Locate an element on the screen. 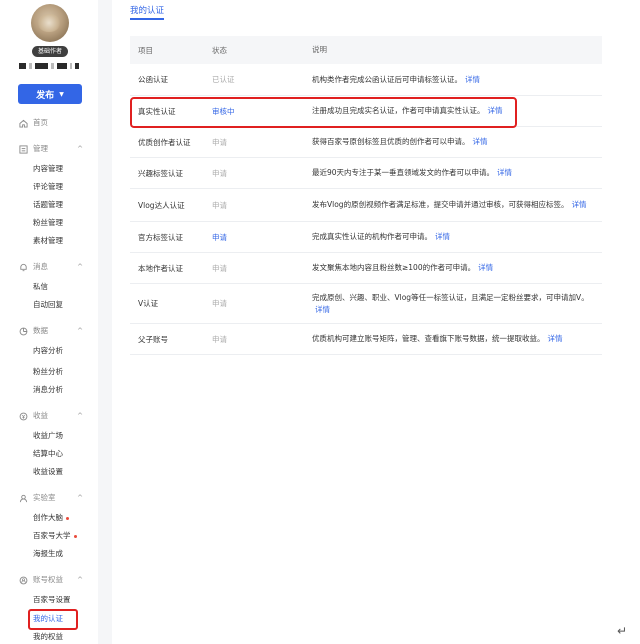 This screenshot has height=644, width=640. sidebar-item-message-analysis: 消息分析 is located at coordinates (48, 390).